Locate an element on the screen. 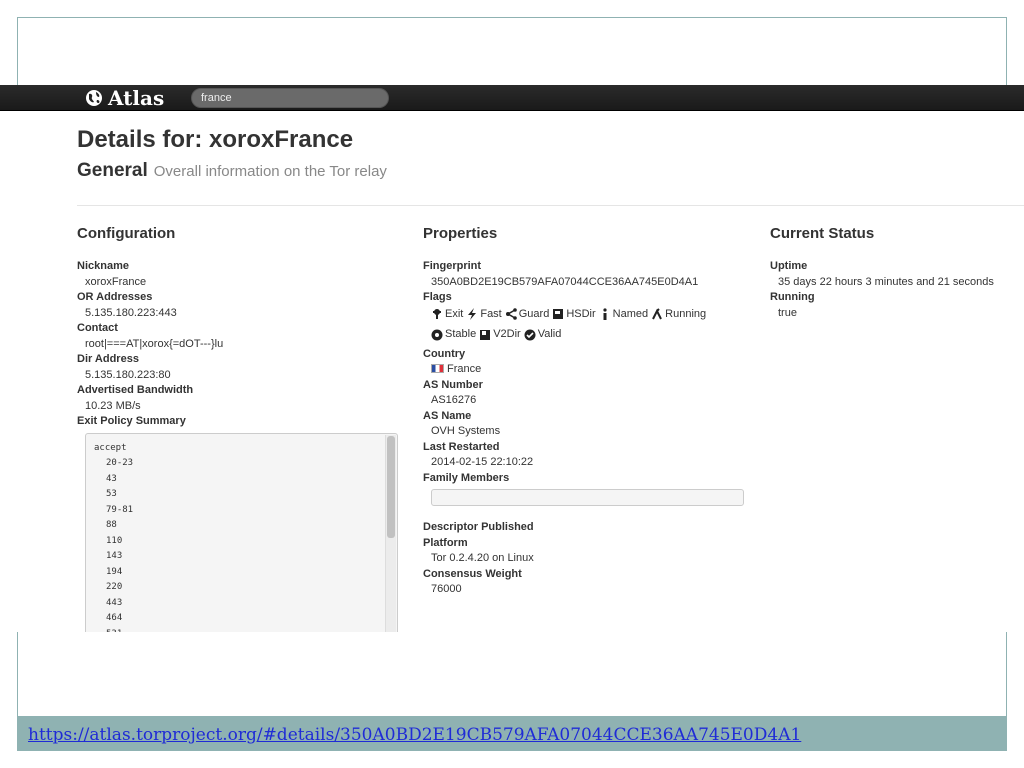 Image resolution: width=1024 pixels, height=768 pixels. flag-running: Running is located at coordinates (678, 314).